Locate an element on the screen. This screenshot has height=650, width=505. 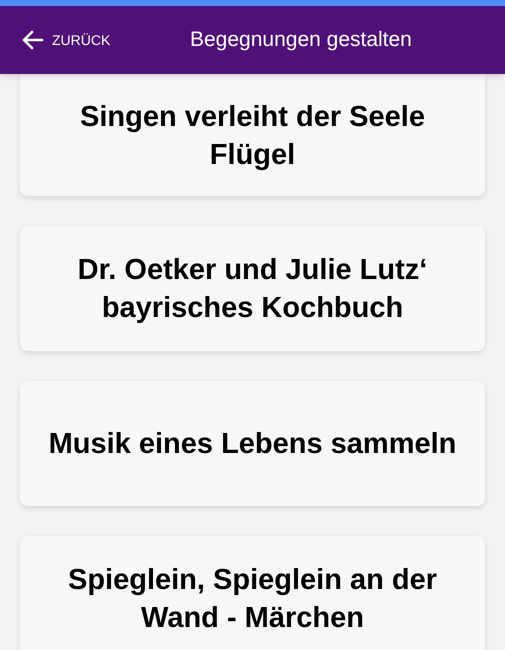
page-title: Begegnungen gestalten is located at coordinates (301, 40).